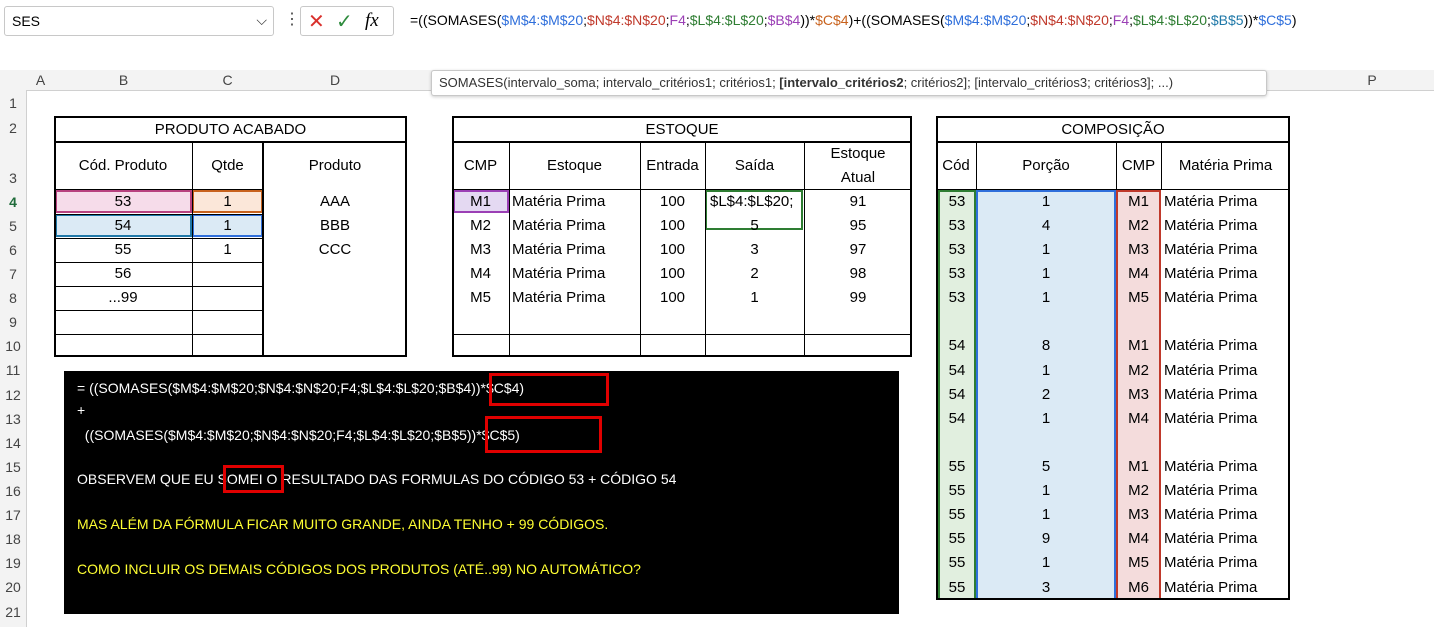 The image size is (1434, 627). What do you see at coordinates (230, 129) in the screenshot?
I see `table-title: PRODUTO ACABADO` at bounding box center [230, 129].